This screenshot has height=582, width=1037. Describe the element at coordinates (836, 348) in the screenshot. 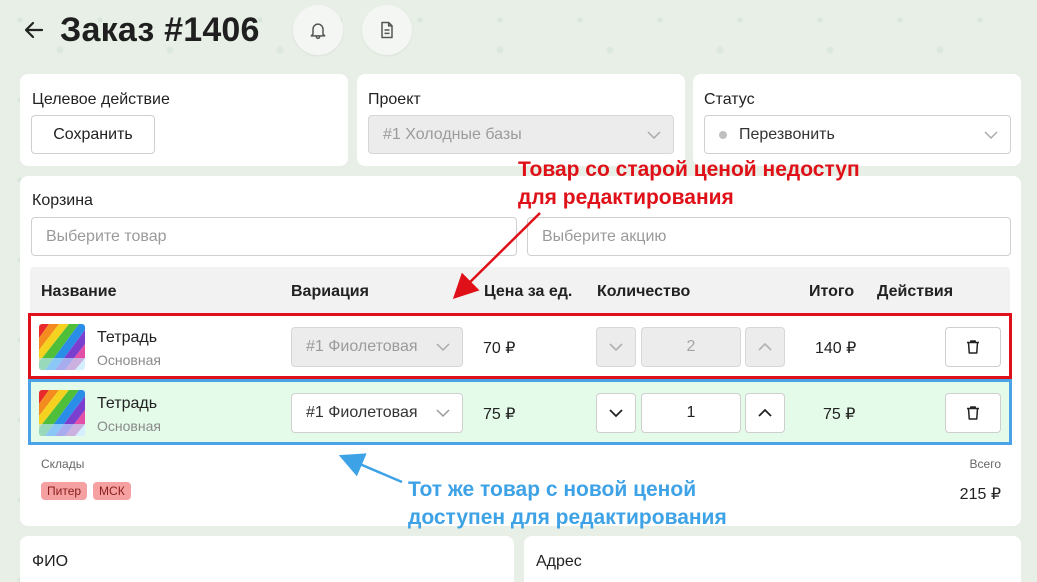

I see `row-total: 140 ₽` at that location.